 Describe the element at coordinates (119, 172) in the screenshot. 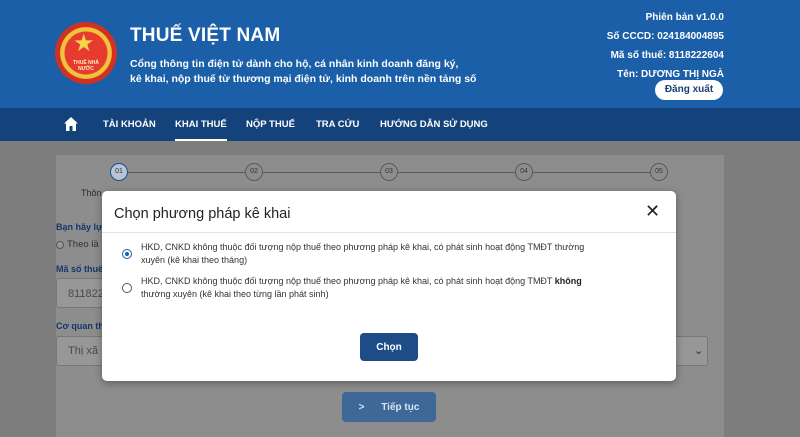

I see `step-1: 01` at that location.